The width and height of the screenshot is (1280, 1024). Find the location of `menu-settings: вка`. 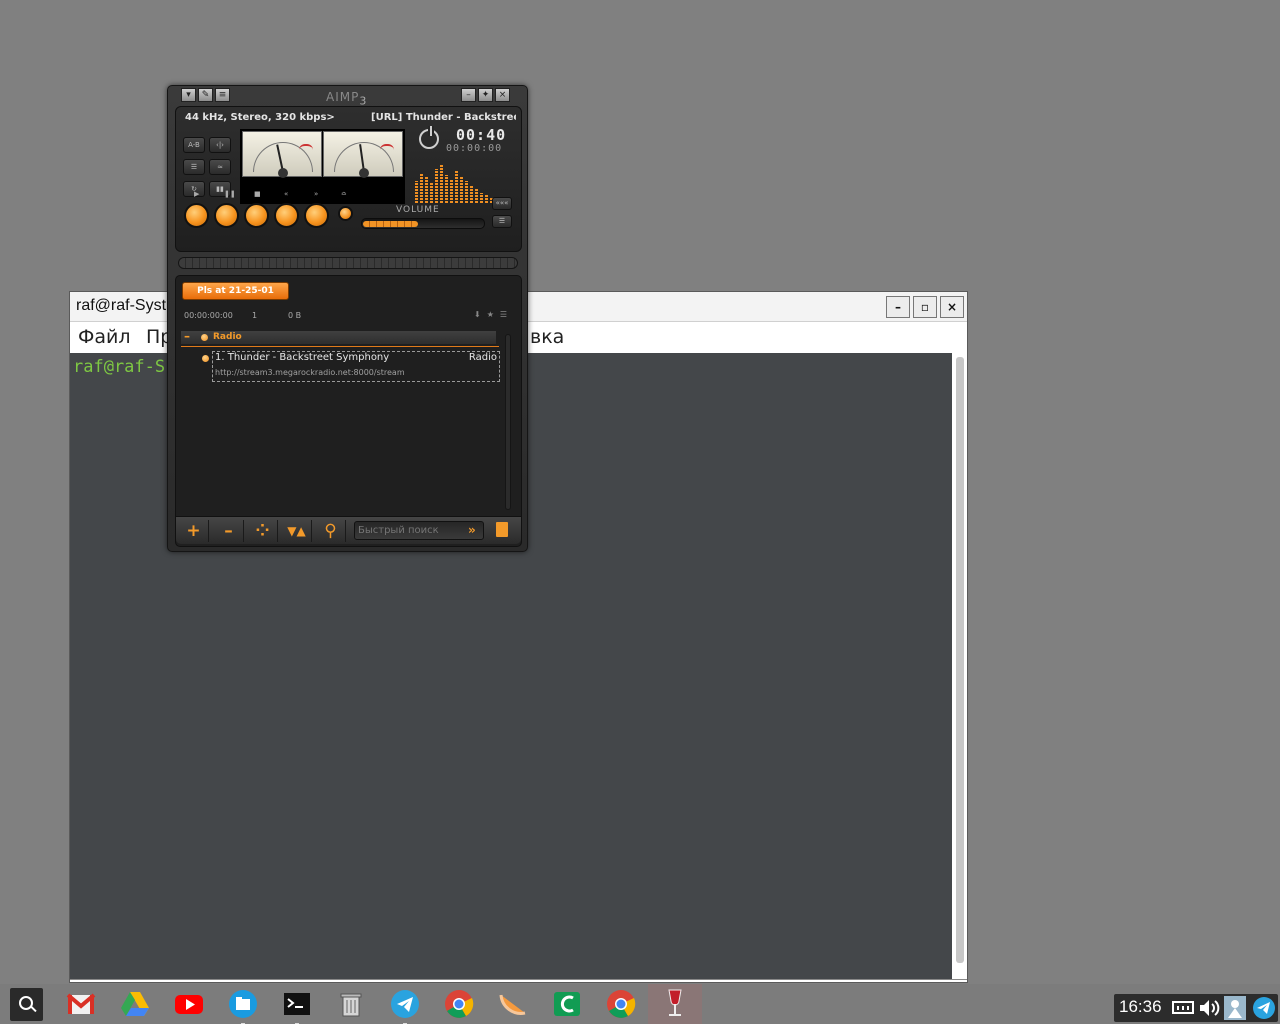

menu-settings: вка is located at coordinates (547, 337).